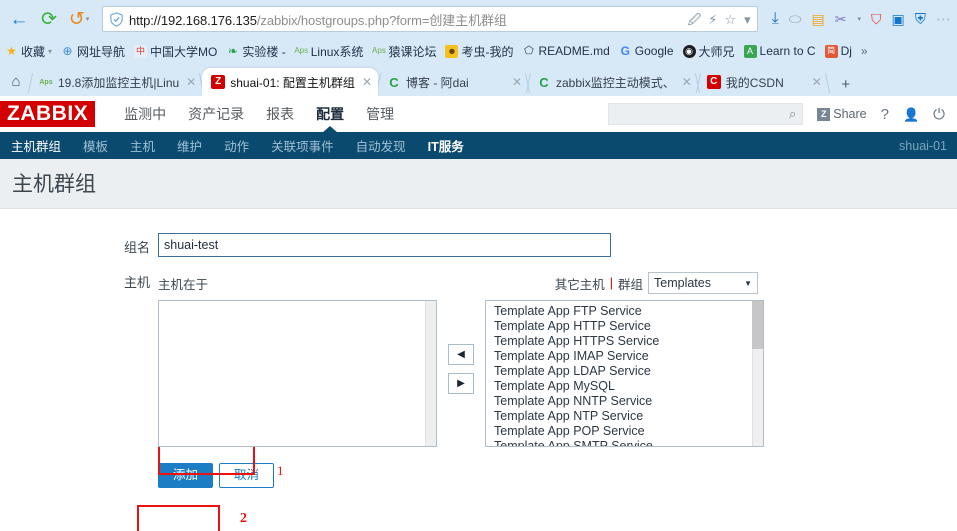 The image size is (957, 531). Describe the element at coordinates (446, 145) in the screenshot. I see `subnav-item-it-services: IT服务` at that location.